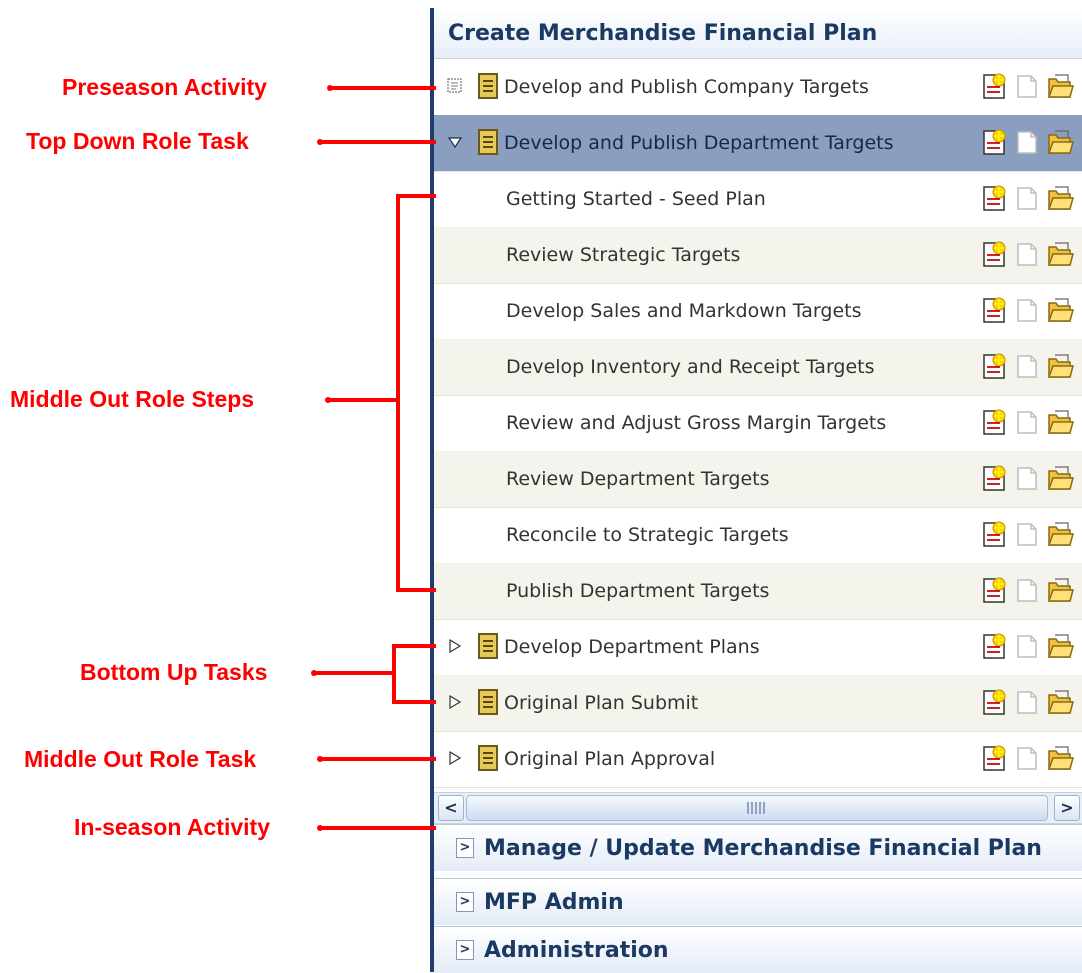 The width and height of the screenshot is (1082, 973). What do you see at coordinates (416, 393) in the screenshot?
I see `bracket-middle-out-steps` at bounding box center [416, 393].